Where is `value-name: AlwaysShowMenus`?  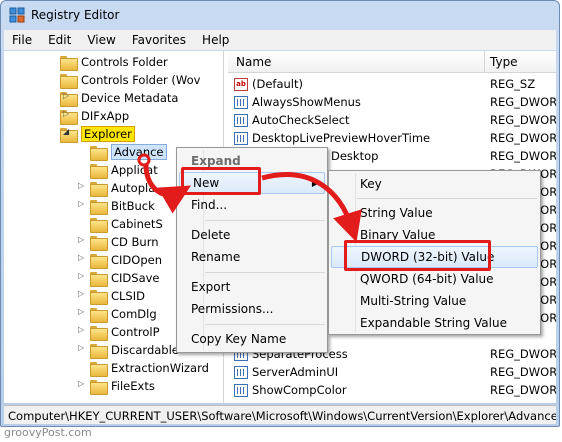
value-name: AlwaysShowMenus is located at coordinates (306, 102).